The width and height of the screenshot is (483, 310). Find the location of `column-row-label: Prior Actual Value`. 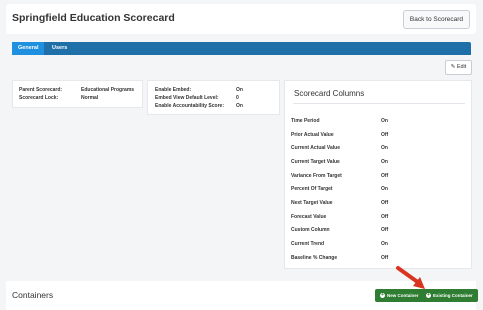

column-row-label: Prior Actual Value is located at coordinates (312, 135).